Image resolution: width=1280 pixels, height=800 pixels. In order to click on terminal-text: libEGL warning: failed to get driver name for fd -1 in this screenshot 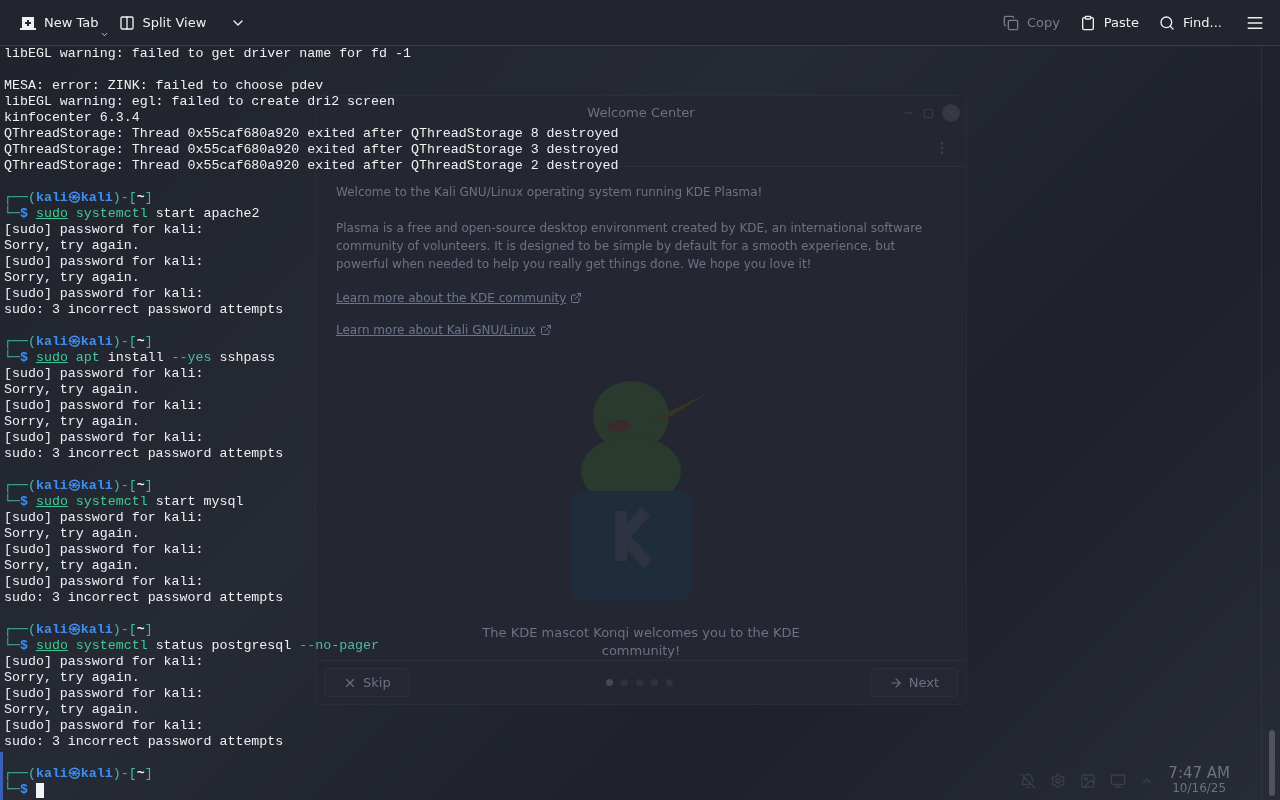, I will do `click(207, 54)`.